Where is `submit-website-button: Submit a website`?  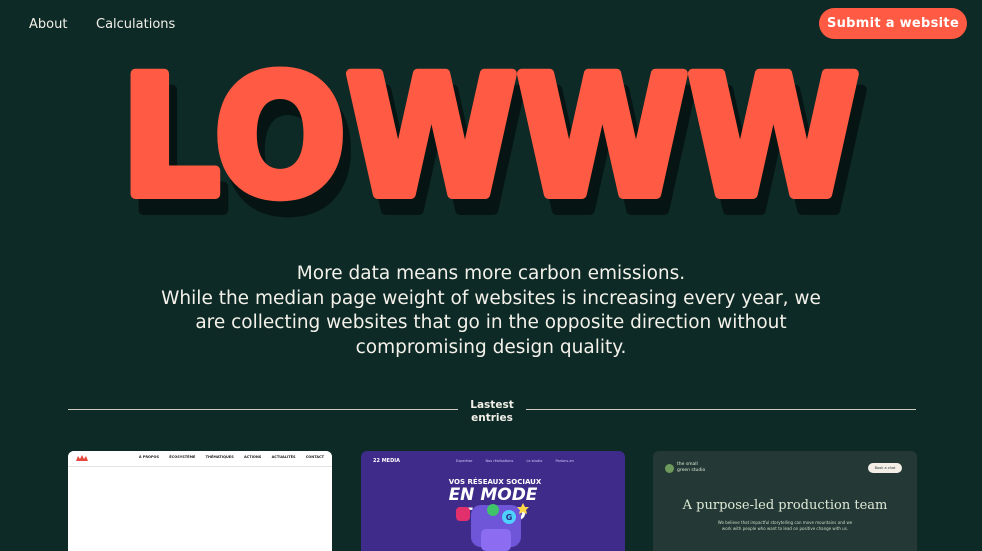
submit-website-button: Submit a website is located at coordinates (893, 23).